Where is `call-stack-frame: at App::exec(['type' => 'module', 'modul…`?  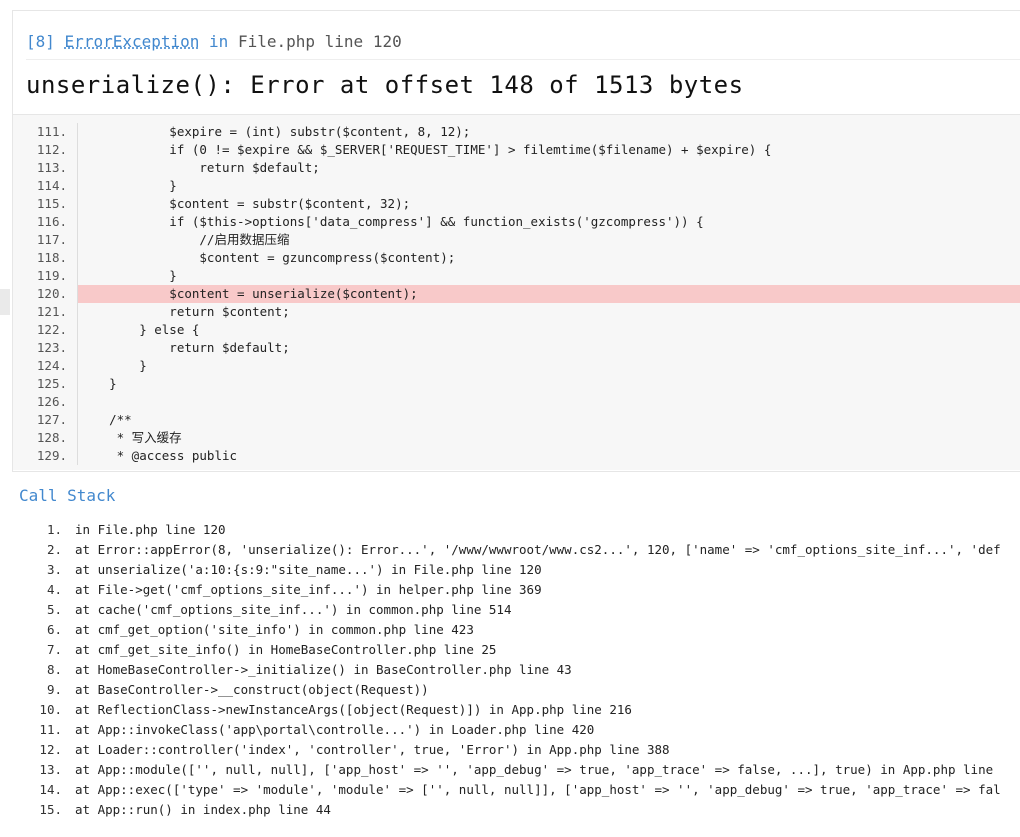
call-stack-frame: at App::exec(['type' => 'module', 'modul… is located at coordinates (538, 789).